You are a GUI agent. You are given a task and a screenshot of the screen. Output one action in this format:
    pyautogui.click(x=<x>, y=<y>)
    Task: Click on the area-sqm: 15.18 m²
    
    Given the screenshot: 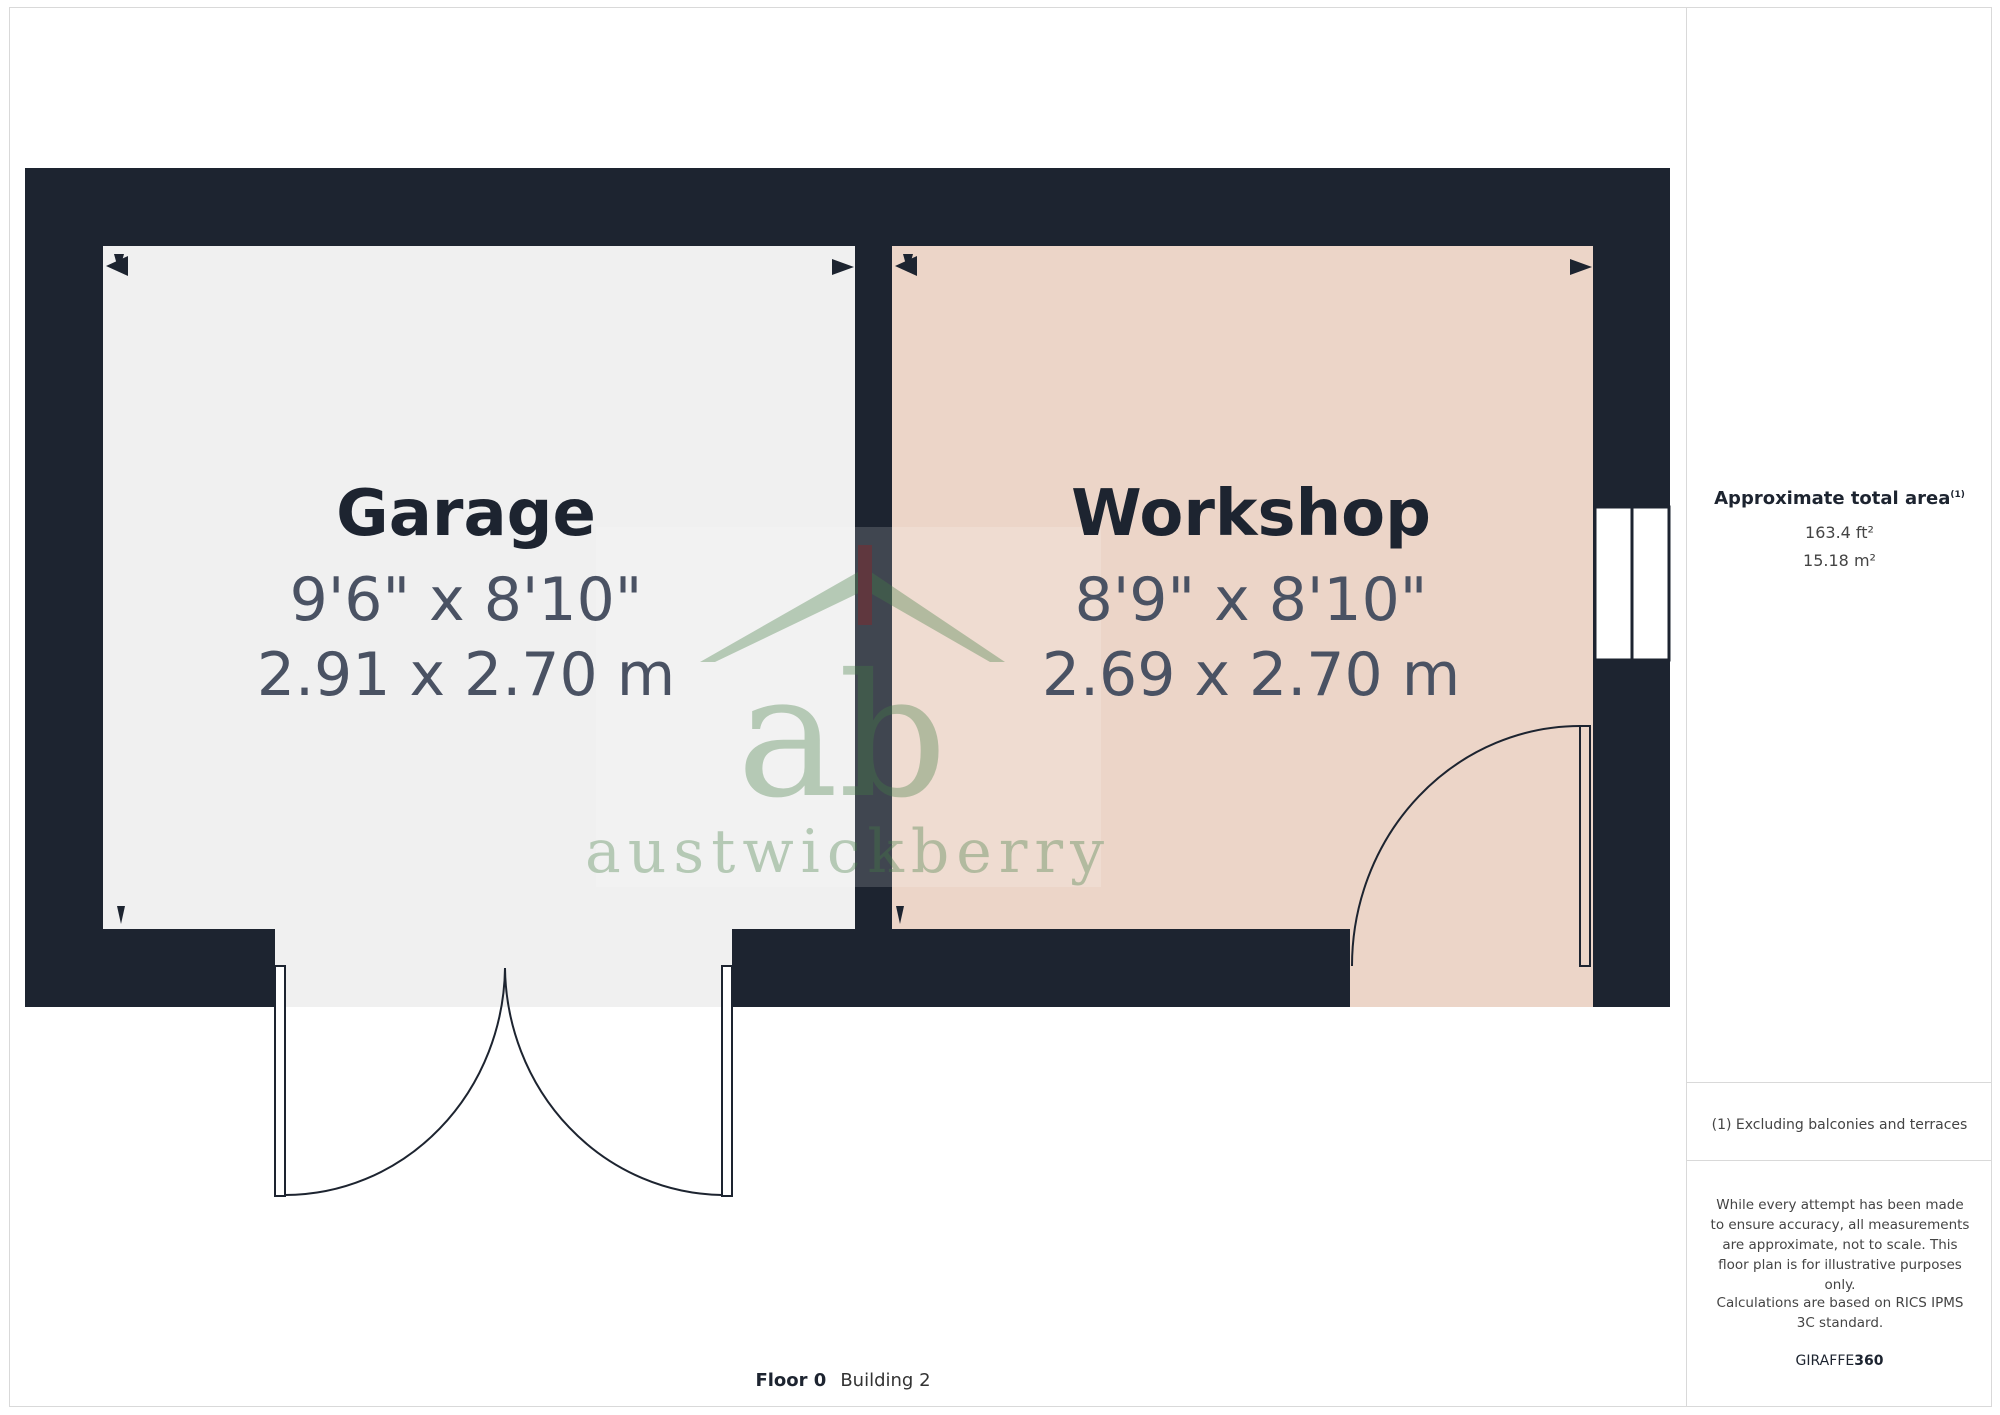 What is the action you would take?
    pyautogui.click(x=1839, y=560)
    